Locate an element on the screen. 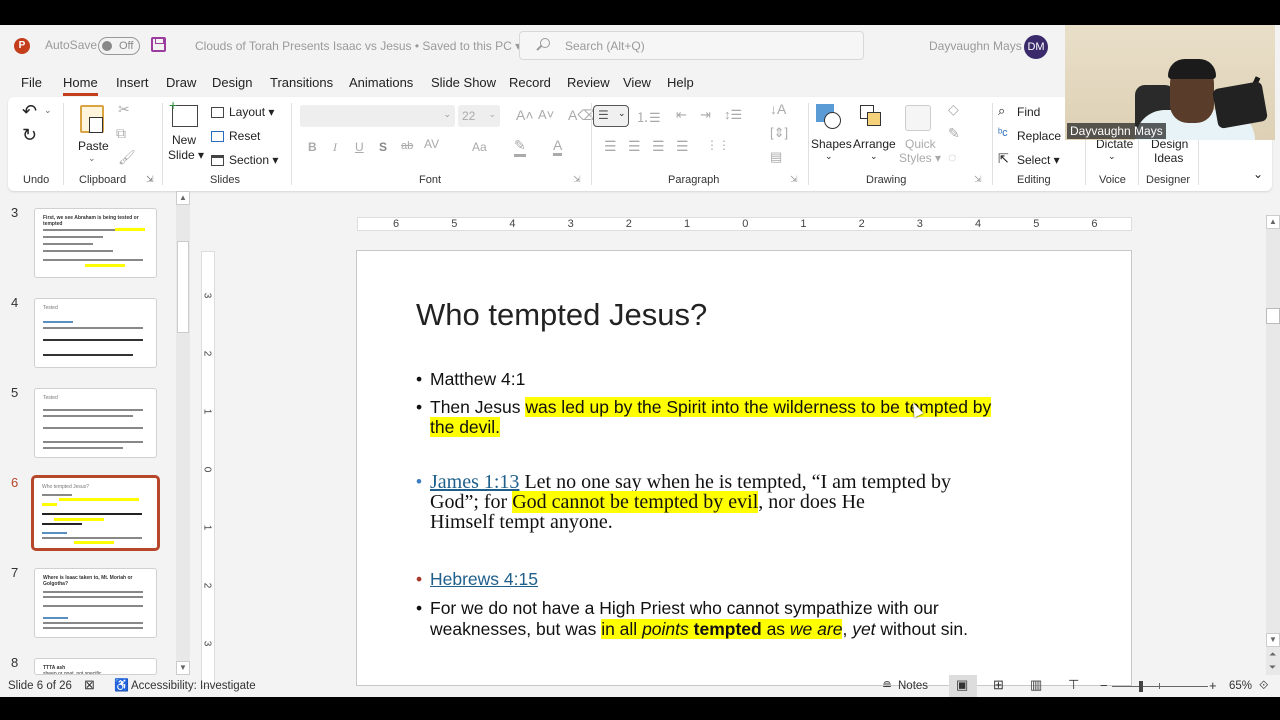 This screenshot has width=1280, height=720. align-center-icon: ☰ is located at coordinates (634, 146).